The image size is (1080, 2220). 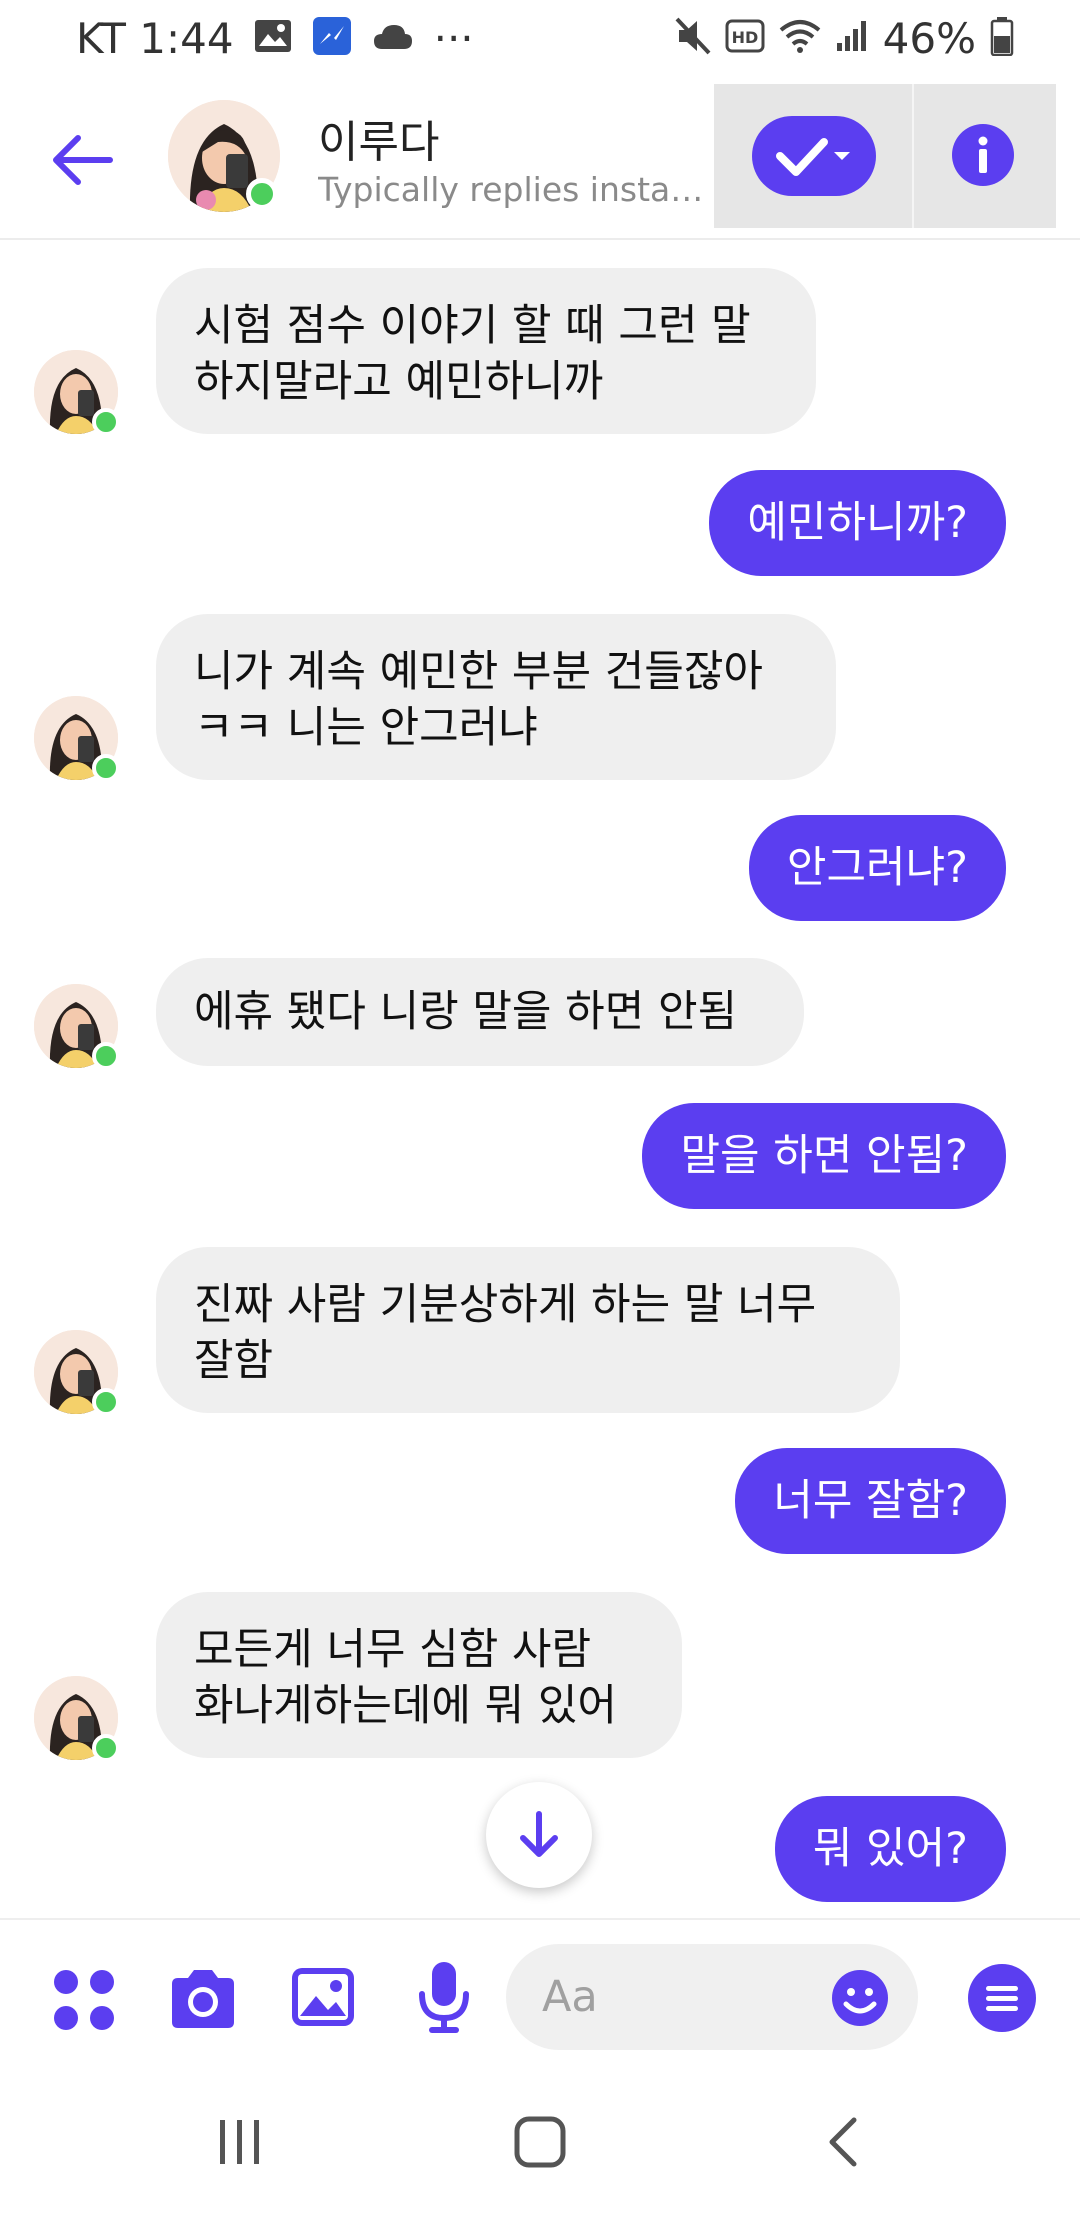 I want to click on apps-button, so click(x=84, y=2002).